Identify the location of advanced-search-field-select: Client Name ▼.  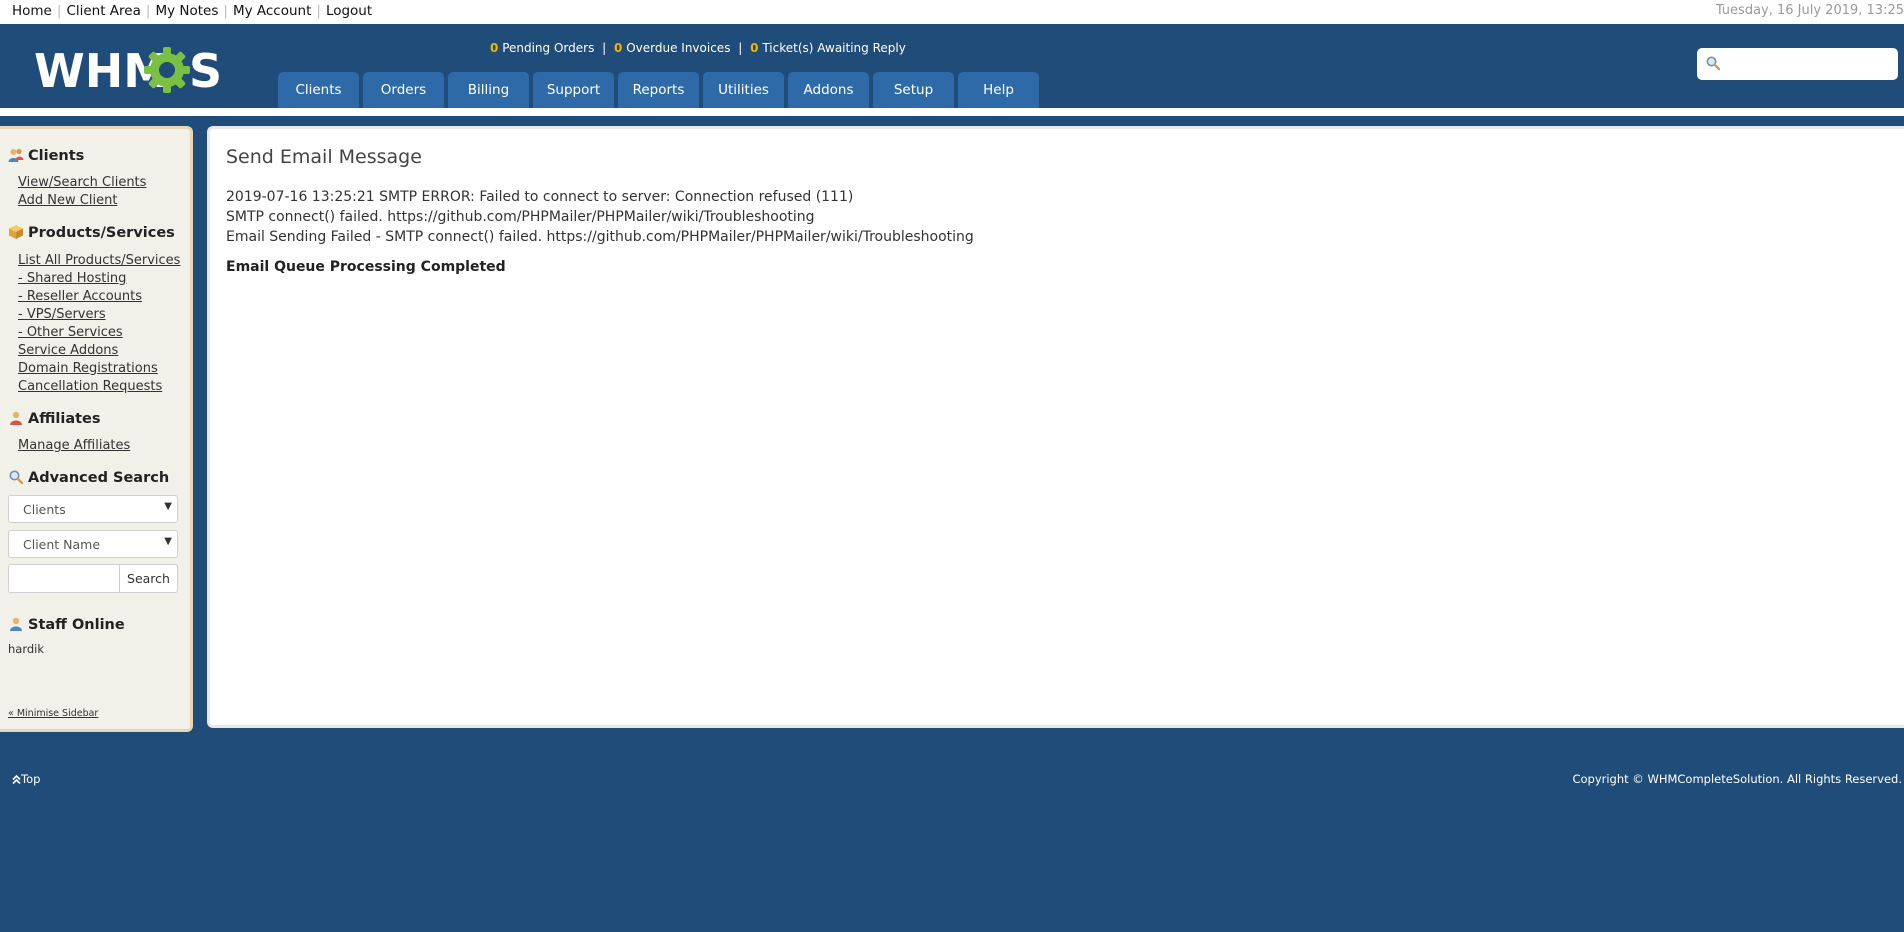
(93, 544).